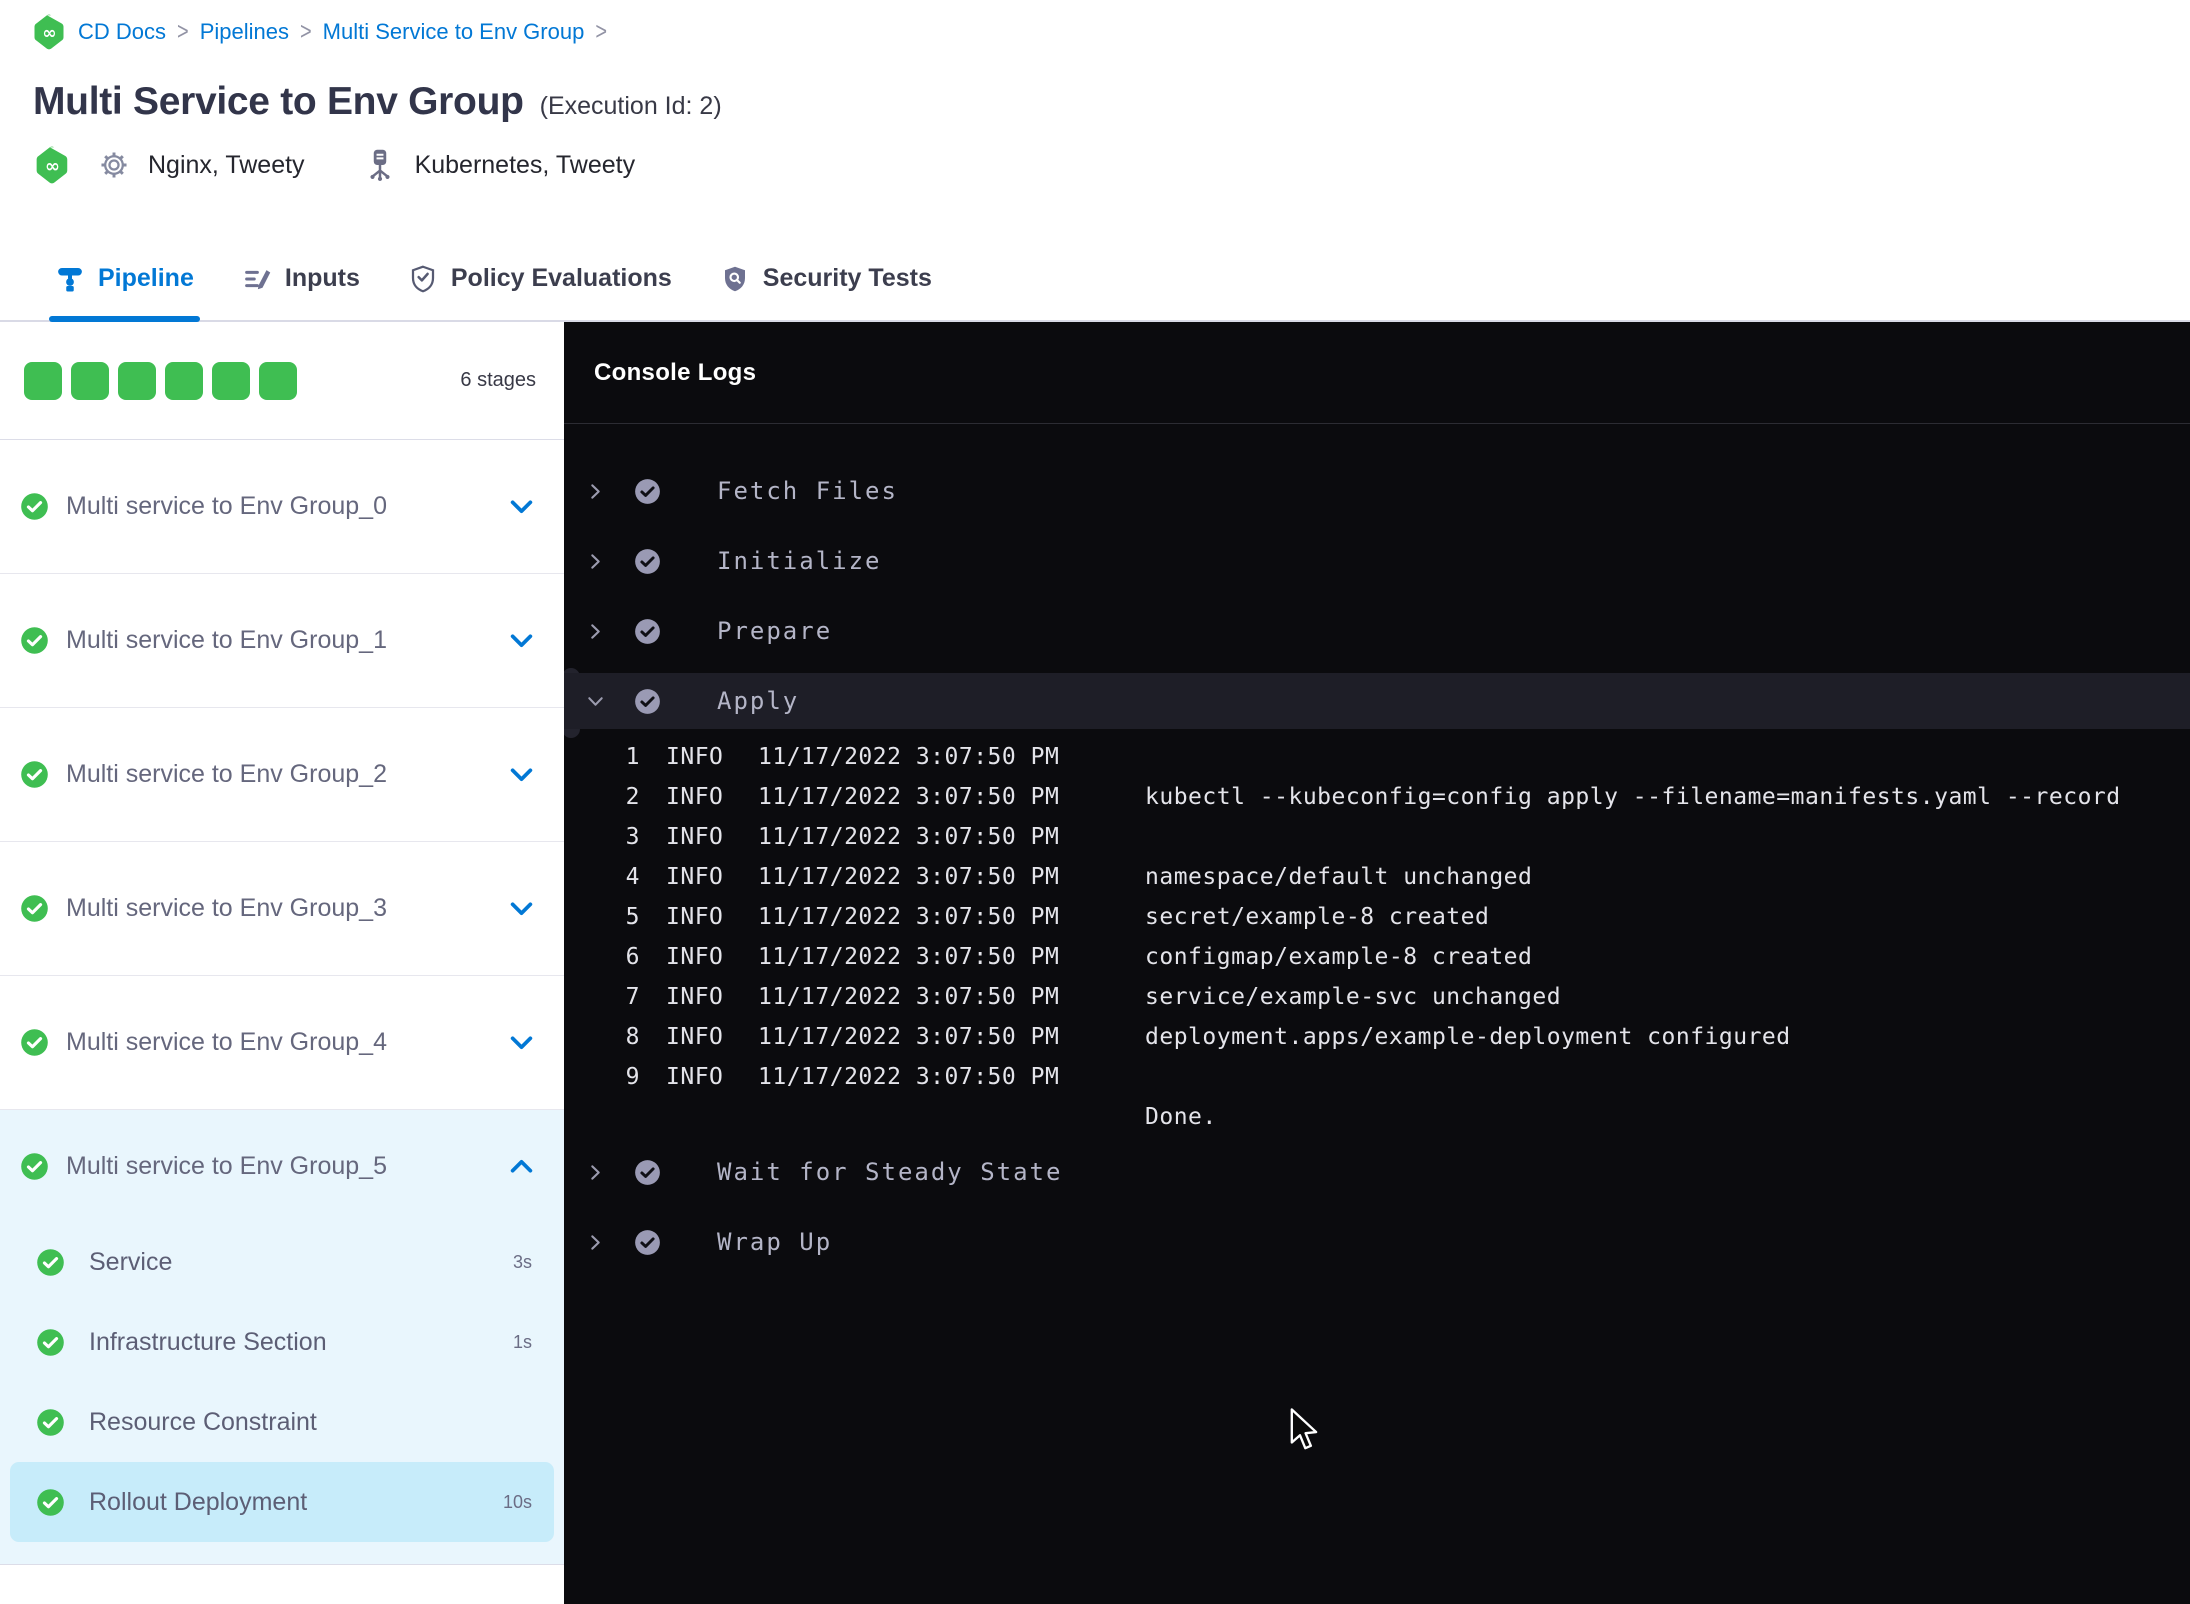  What do you see at coordinates (282, 775) in the screenshot?
I see `stage-row: Multi service to Env Group_2` at bounding box center [282, 775].